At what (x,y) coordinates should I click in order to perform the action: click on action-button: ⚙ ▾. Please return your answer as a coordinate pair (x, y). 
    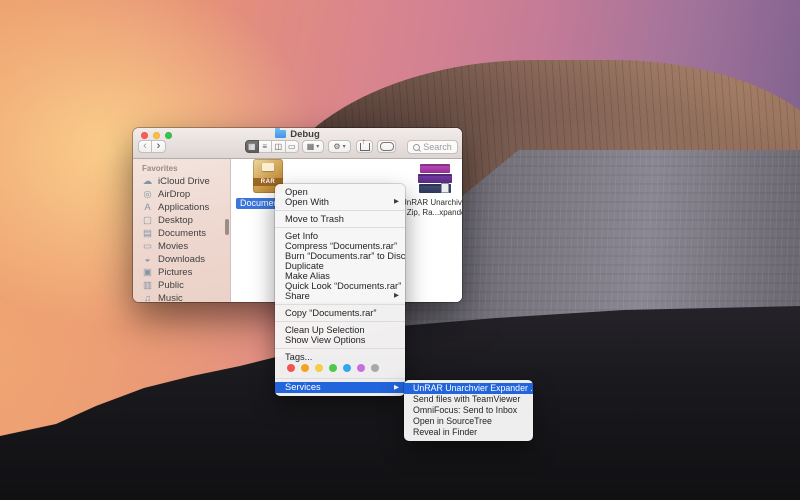
    Looking at the image, I should click on (339, 146).